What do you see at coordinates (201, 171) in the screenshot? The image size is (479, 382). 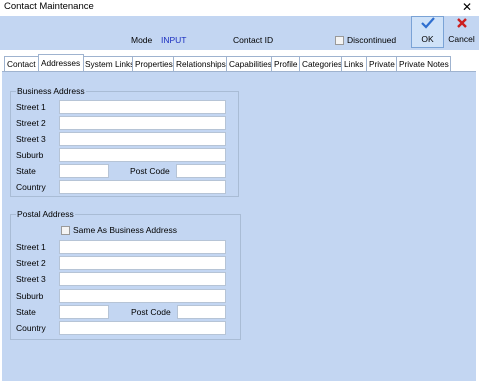 I see `business-postcode-input` at bounding box center [201, 171].